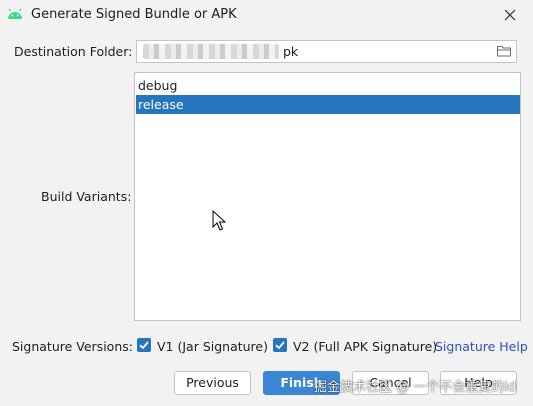 This screenshot has height=406, width=533. I want to click on title-bar: Generate Signed Bundle or APK, so click(266, 15).